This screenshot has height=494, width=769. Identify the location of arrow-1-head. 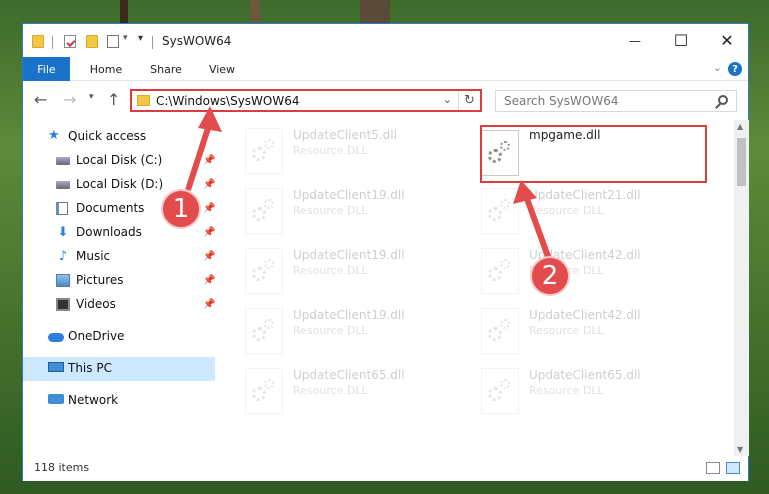
(210, 119).